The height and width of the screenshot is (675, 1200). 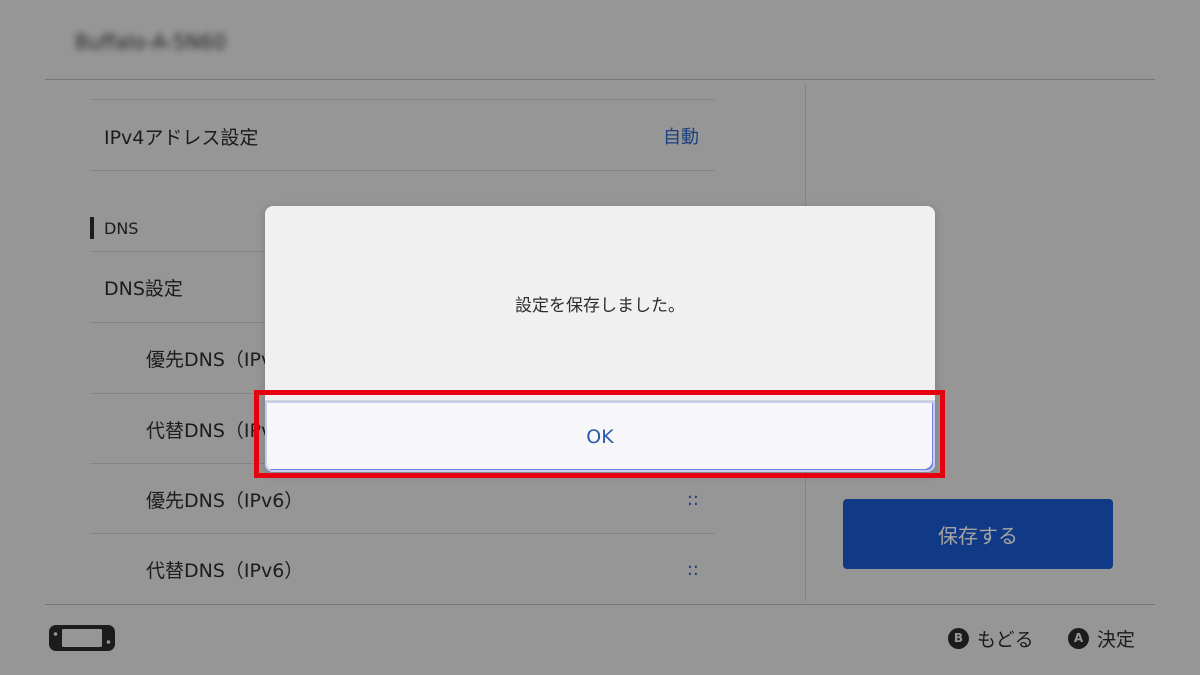 What do you see at coordinates (600, 305) in the screenshot?
I see `dialog-message: 設定を保存しました。` at bounding box center [600, 305].